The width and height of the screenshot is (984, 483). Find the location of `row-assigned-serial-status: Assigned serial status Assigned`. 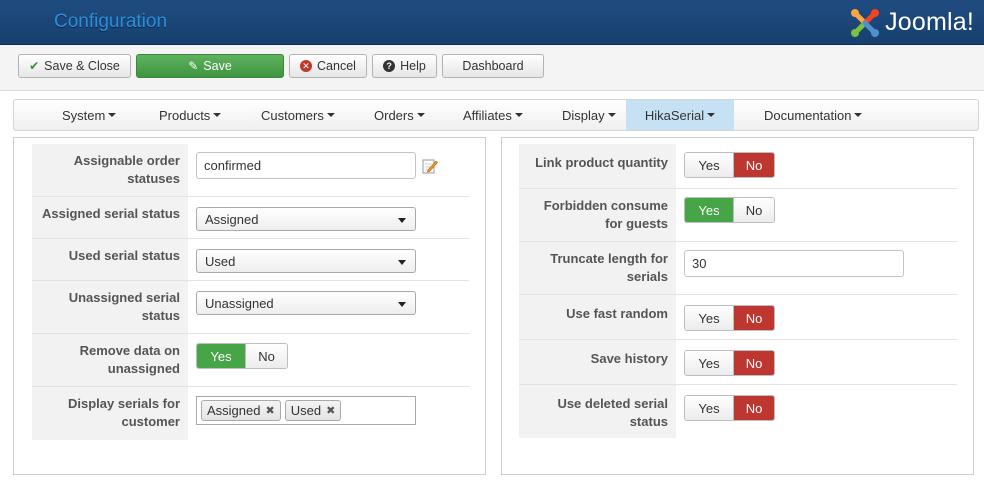

row-assigned-serial-status: Assigned serial status Assigned is located at coordinates (250, 218).